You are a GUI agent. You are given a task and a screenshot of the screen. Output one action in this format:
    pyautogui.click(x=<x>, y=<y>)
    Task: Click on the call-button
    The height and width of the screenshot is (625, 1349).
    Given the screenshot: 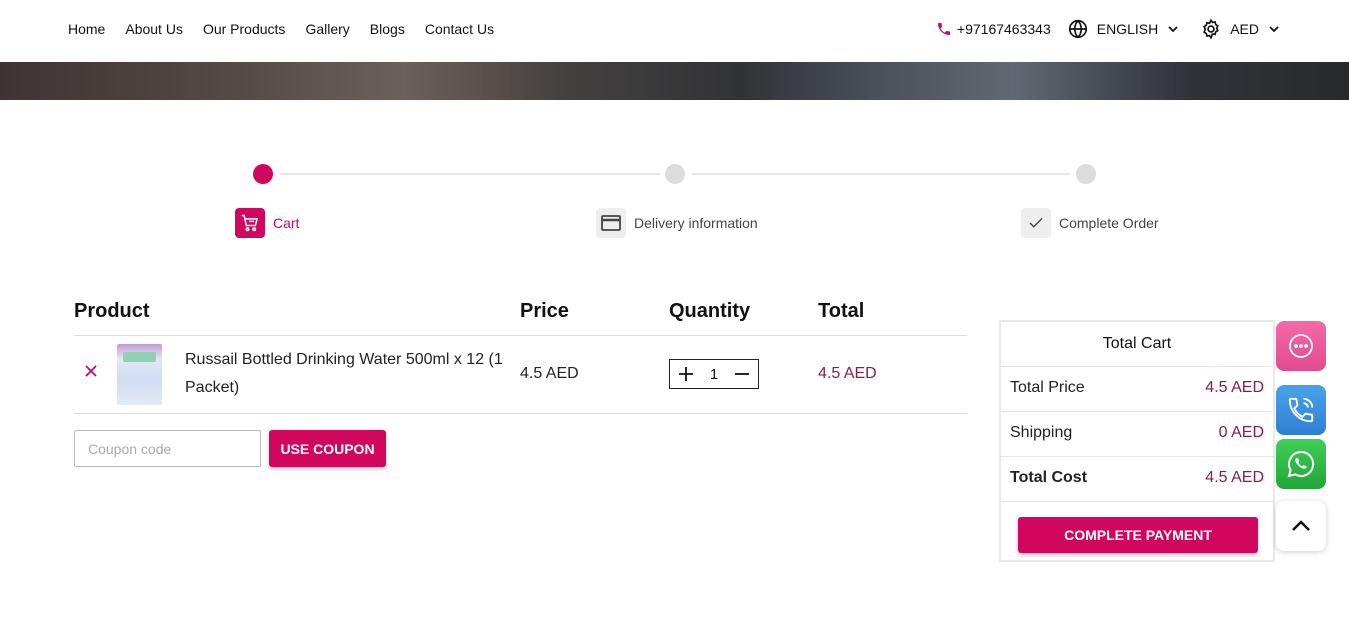 What is the action you would take?
    pyautogui.click(x=1301, y=410)
    